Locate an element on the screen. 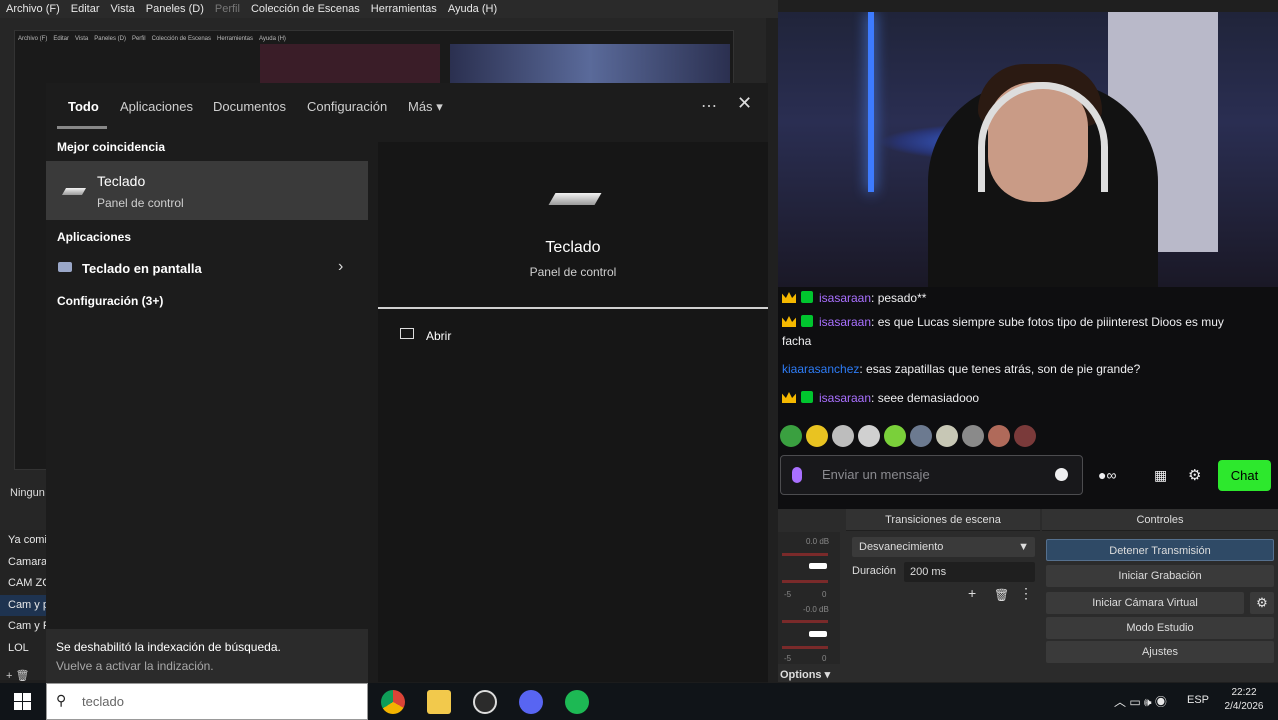  more-vertical-icon: ⋮ is located at coordinates (1026, 593).